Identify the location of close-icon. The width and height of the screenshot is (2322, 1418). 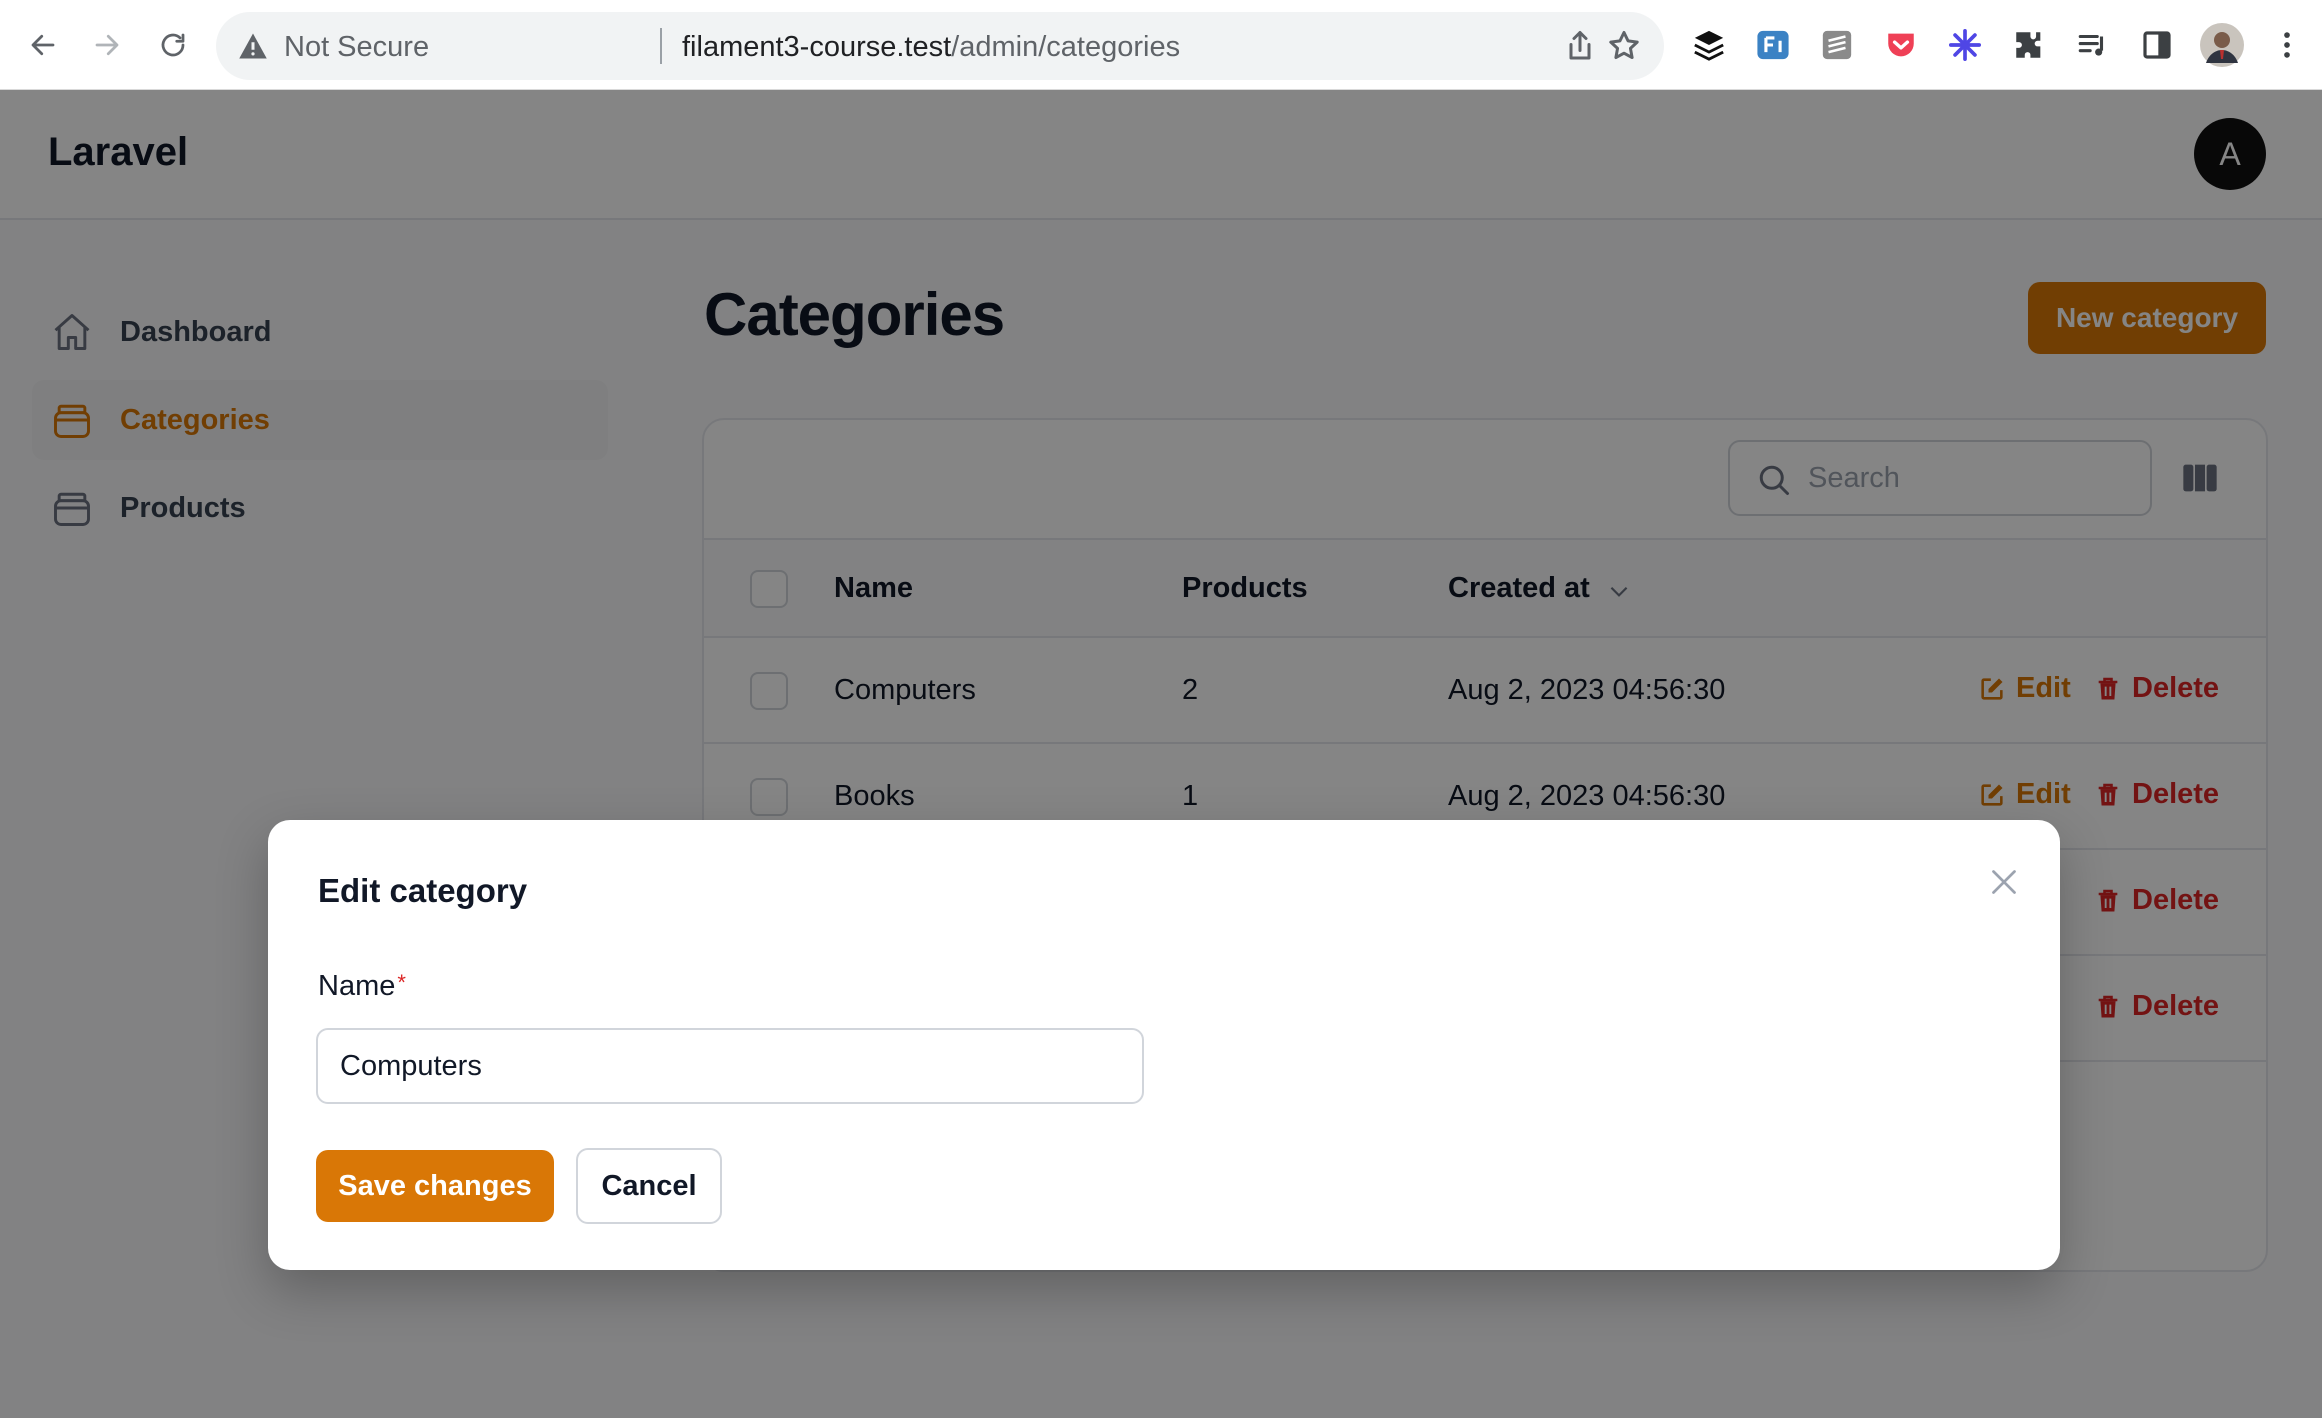
(2004, 882).